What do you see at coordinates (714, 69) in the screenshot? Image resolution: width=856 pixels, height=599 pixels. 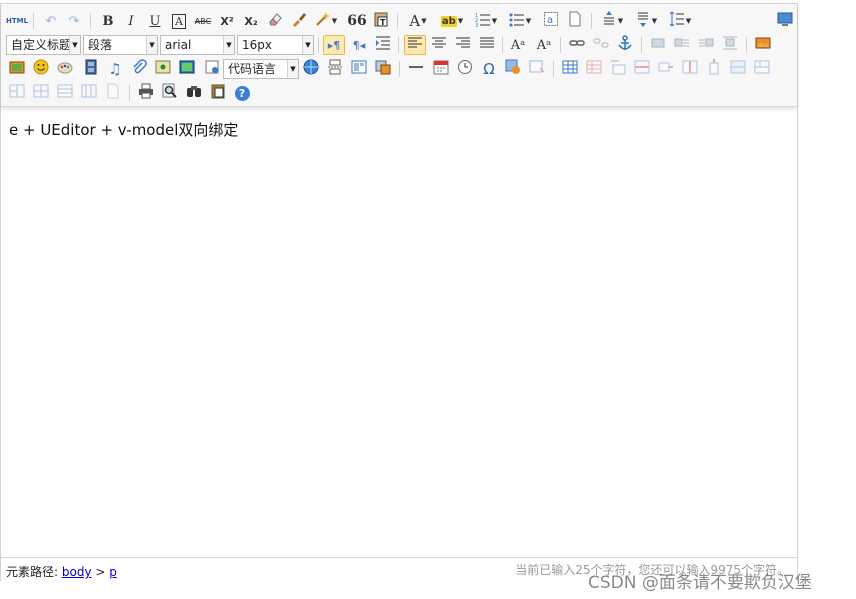 I see `deletecol-button` at bounding box center [714, 69].